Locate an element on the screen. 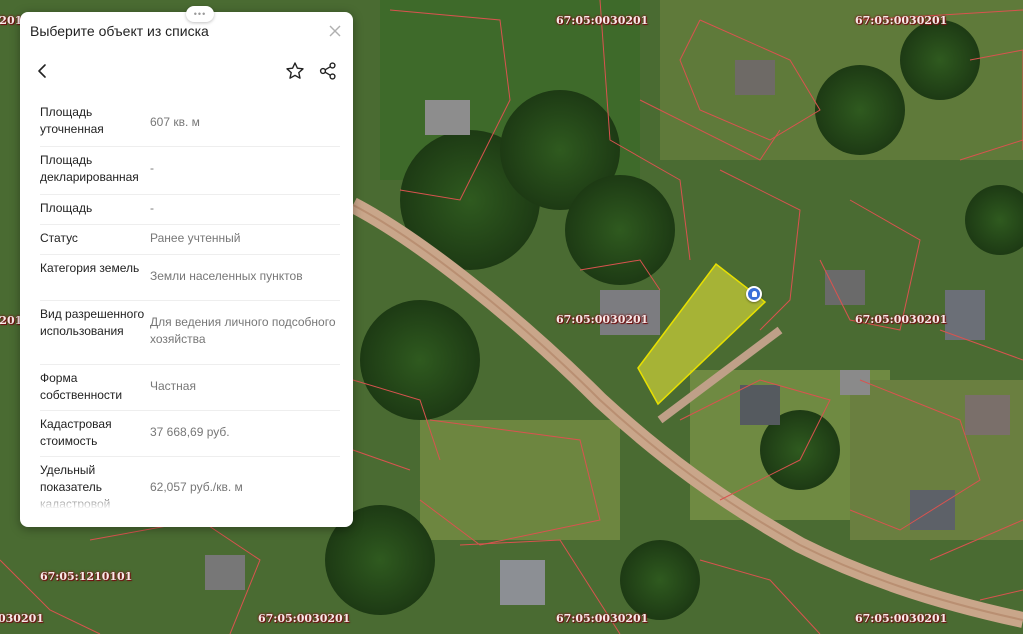 The image size is (1023, 634). back-button is located at coordinates (43, 71).